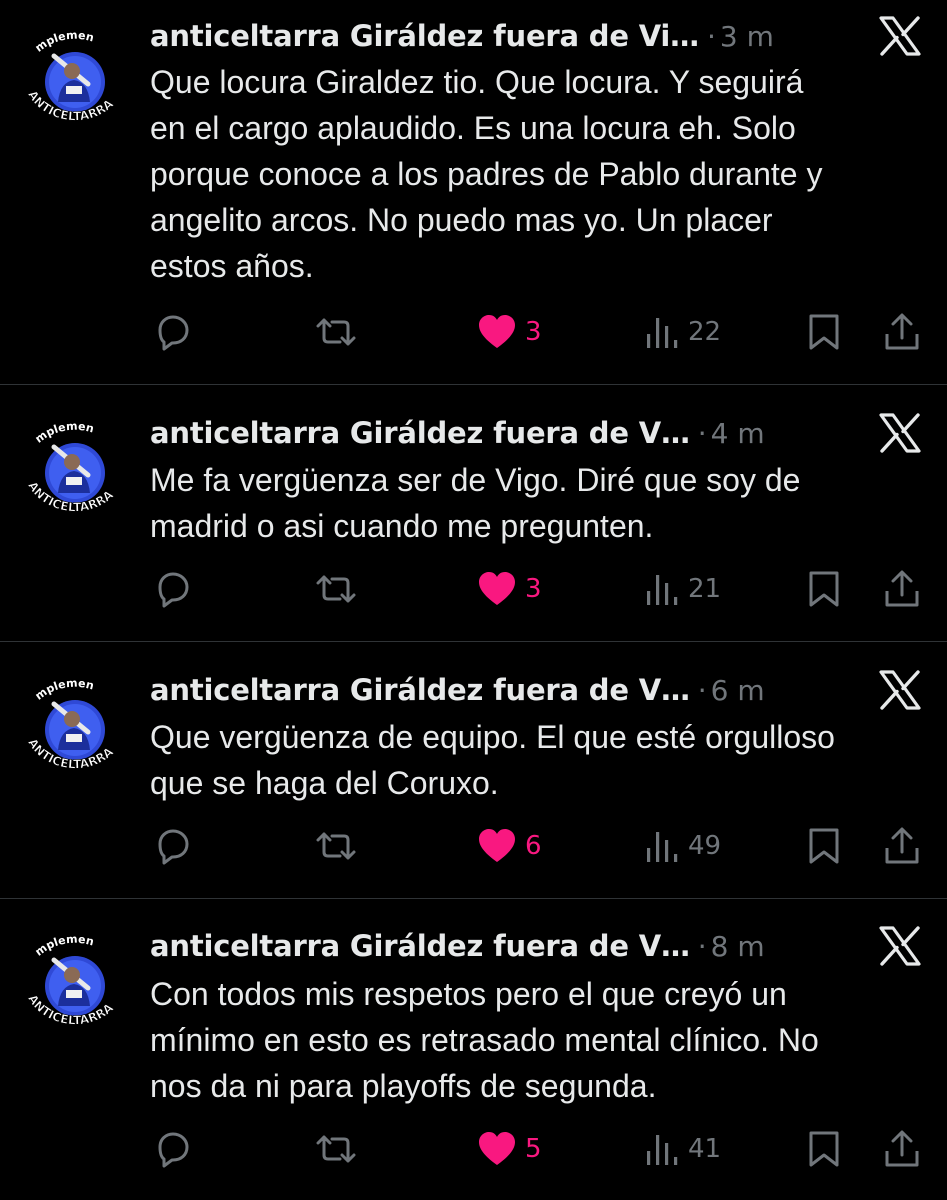  I want to click on tweet-header: anticeltarra Giráldez fuera de V… · 8 m, so click(457, 946).